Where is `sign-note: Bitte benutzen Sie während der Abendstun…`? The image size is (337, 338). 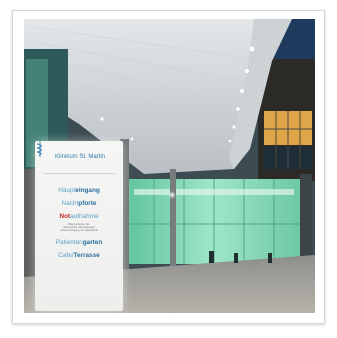
sign-note: Bitte benutzen Sie während der Abendstun… is located at coordinates (79, 228).